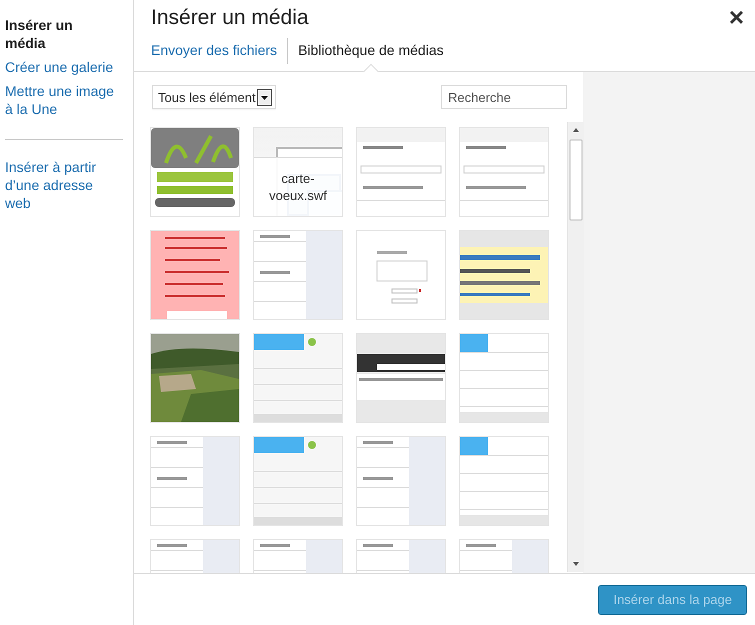 This screenshot has height=625, width=755. What do you see at coordinates (60, 68) in the screenshot?
I see `sidebar-item: Créer une galerie` at bounding box center [60, 68].